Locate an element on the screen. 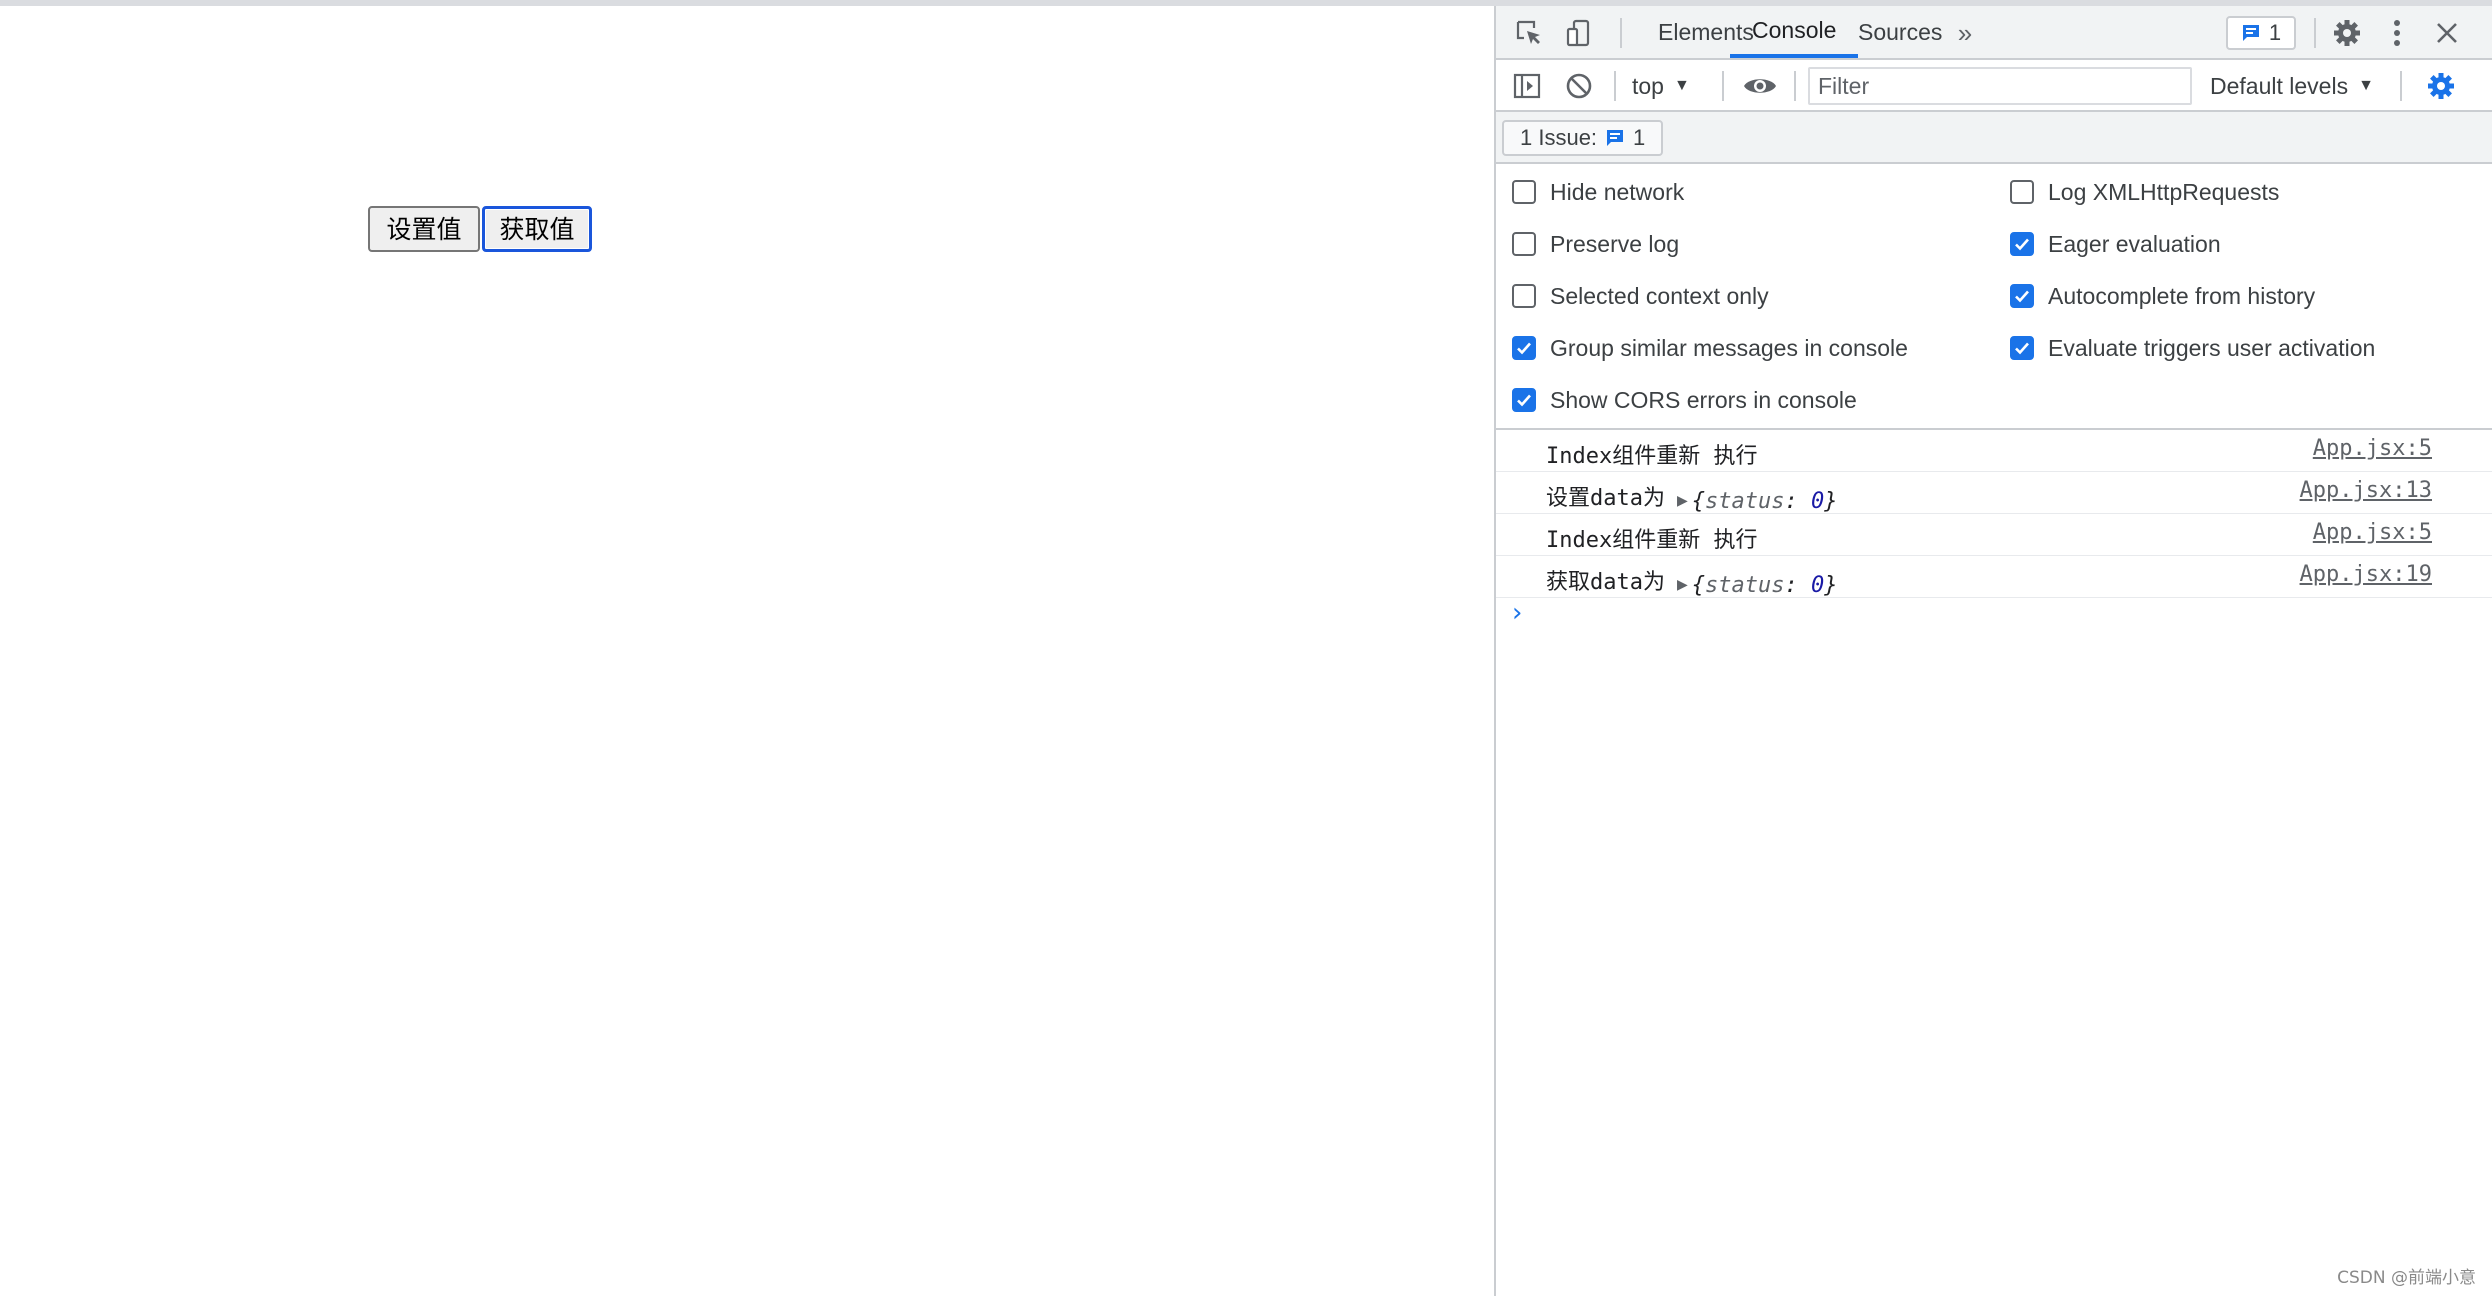  setting-show-cors-errors: Show CORS errors in console is located at coordinates (1684, 400).